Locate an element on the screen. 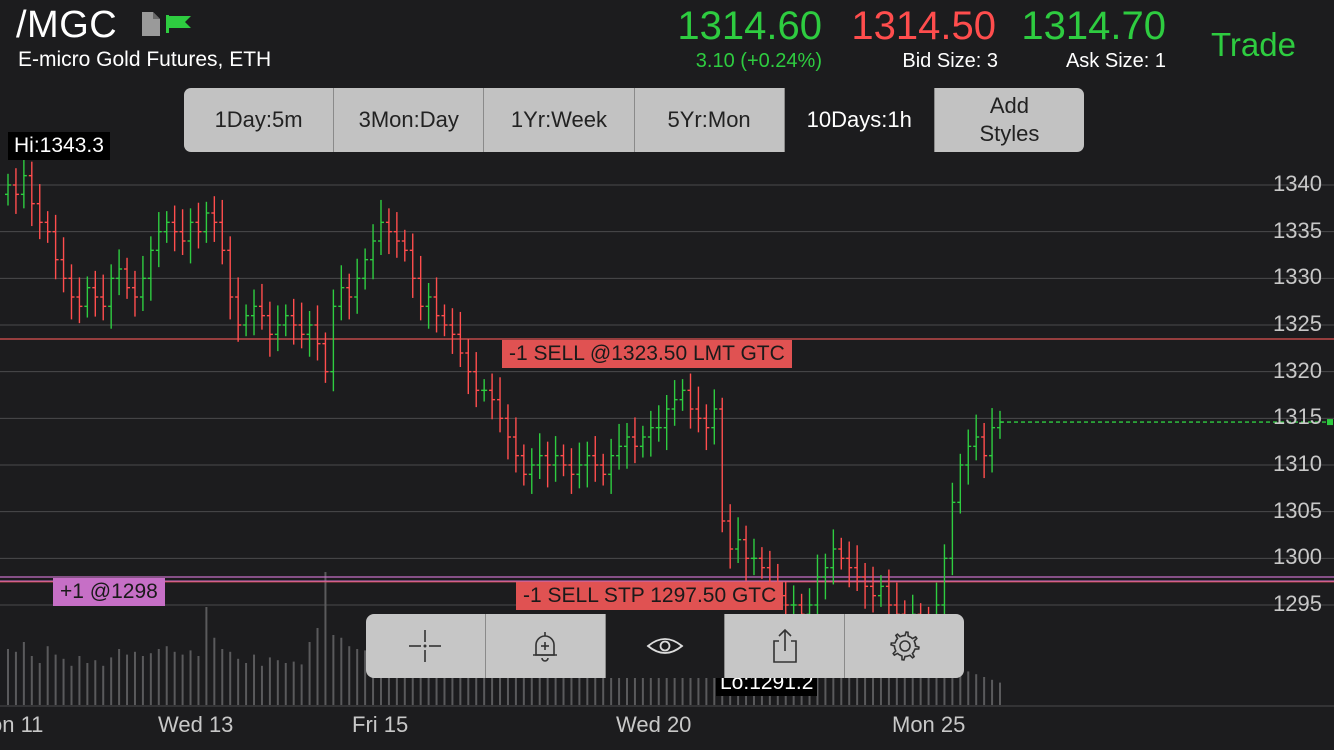 Image resolution: width=1334 pixels, height=750 pixels. position-tag: +1 @1298 is located at coordinates (109, 592).